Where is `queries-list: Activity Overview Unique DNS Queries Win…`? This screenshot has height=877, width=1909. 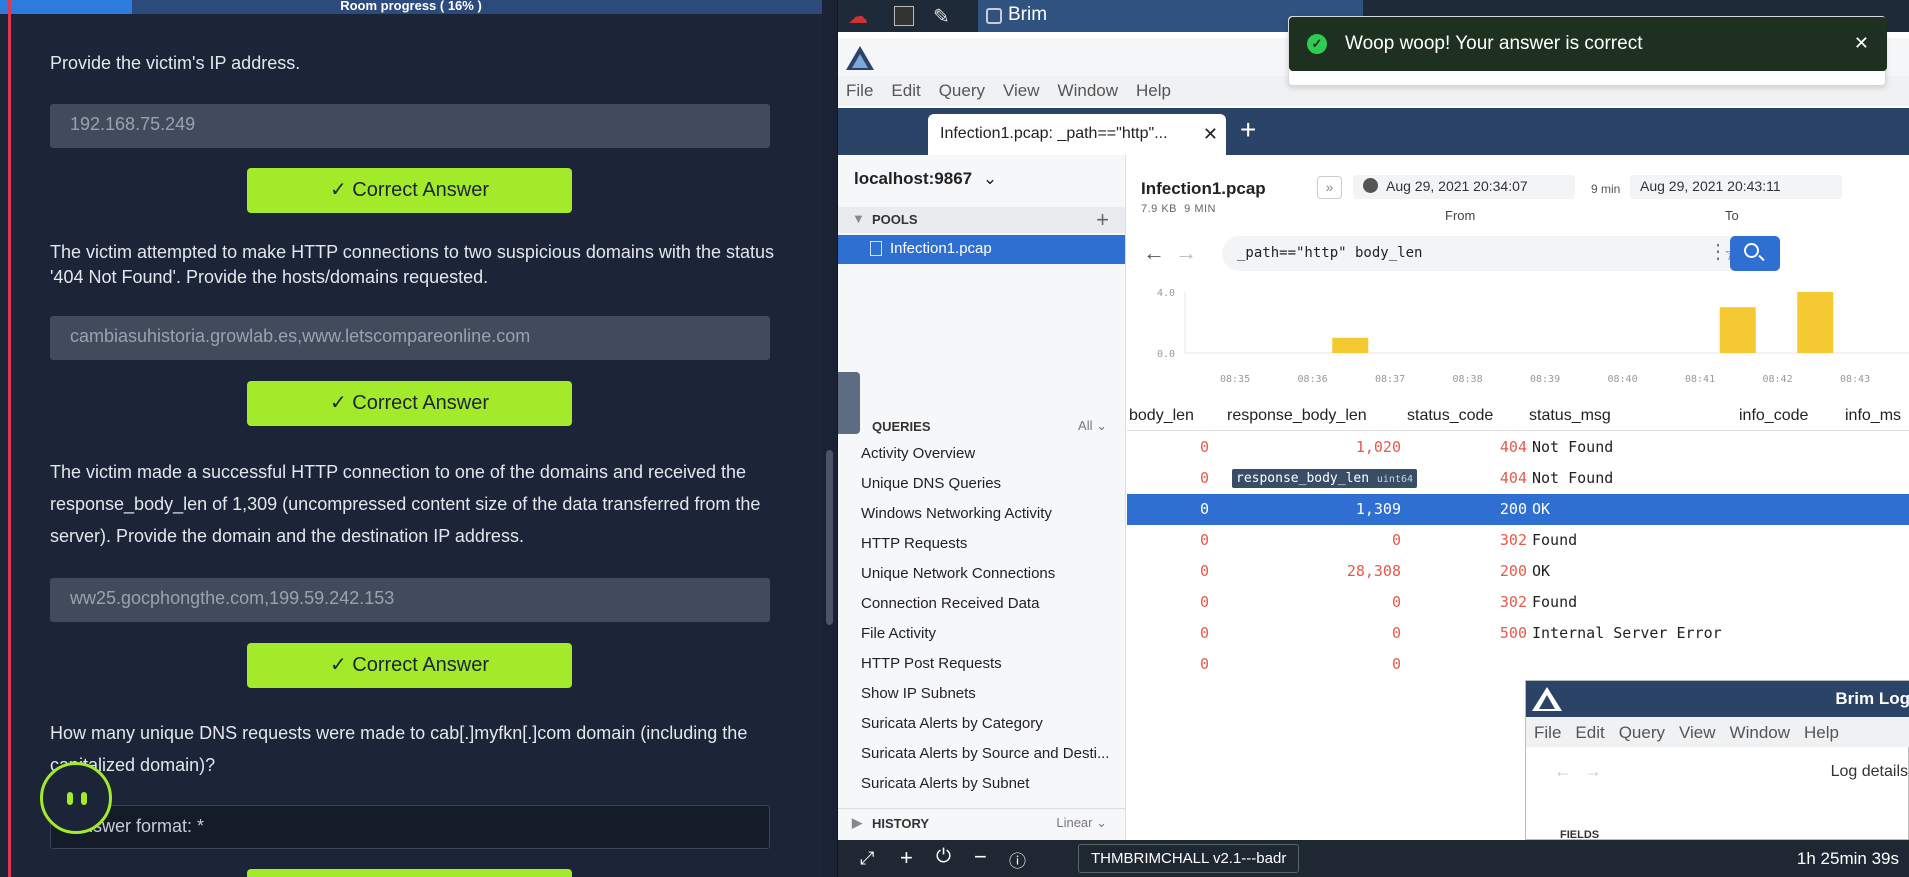 queries-list: Activity Overview Unique DNS Queries Win… is located at coordinates (992, 618).